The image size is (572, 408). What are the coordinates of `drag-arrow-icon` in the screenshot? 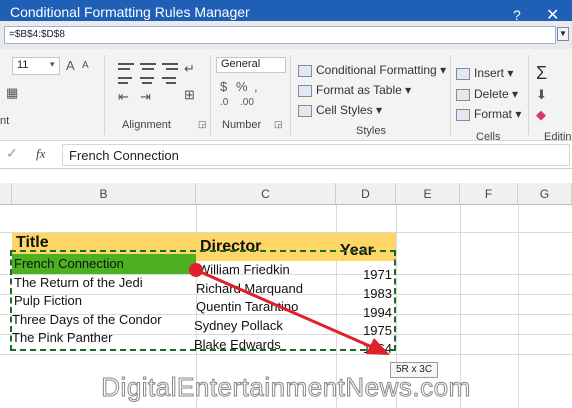 It's located at (289, 309).